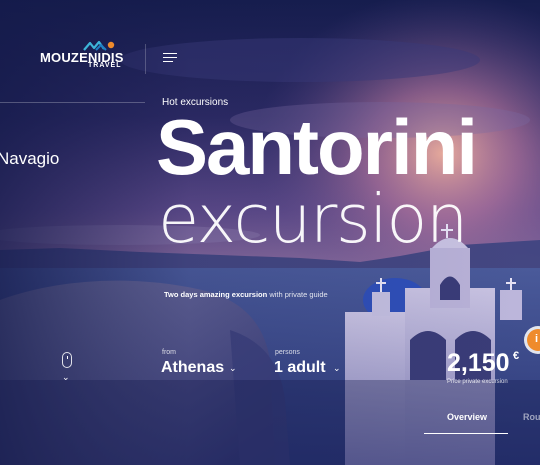  I want to click on from-value: Athenas, so click(192, 368).